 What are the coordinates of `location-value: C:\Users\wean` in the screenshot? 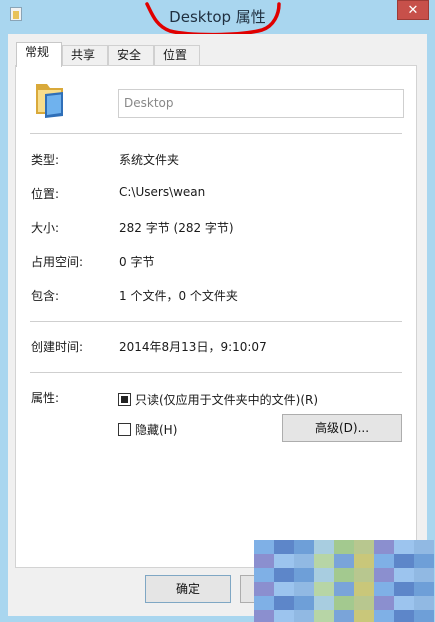 It's located at (162, 192).